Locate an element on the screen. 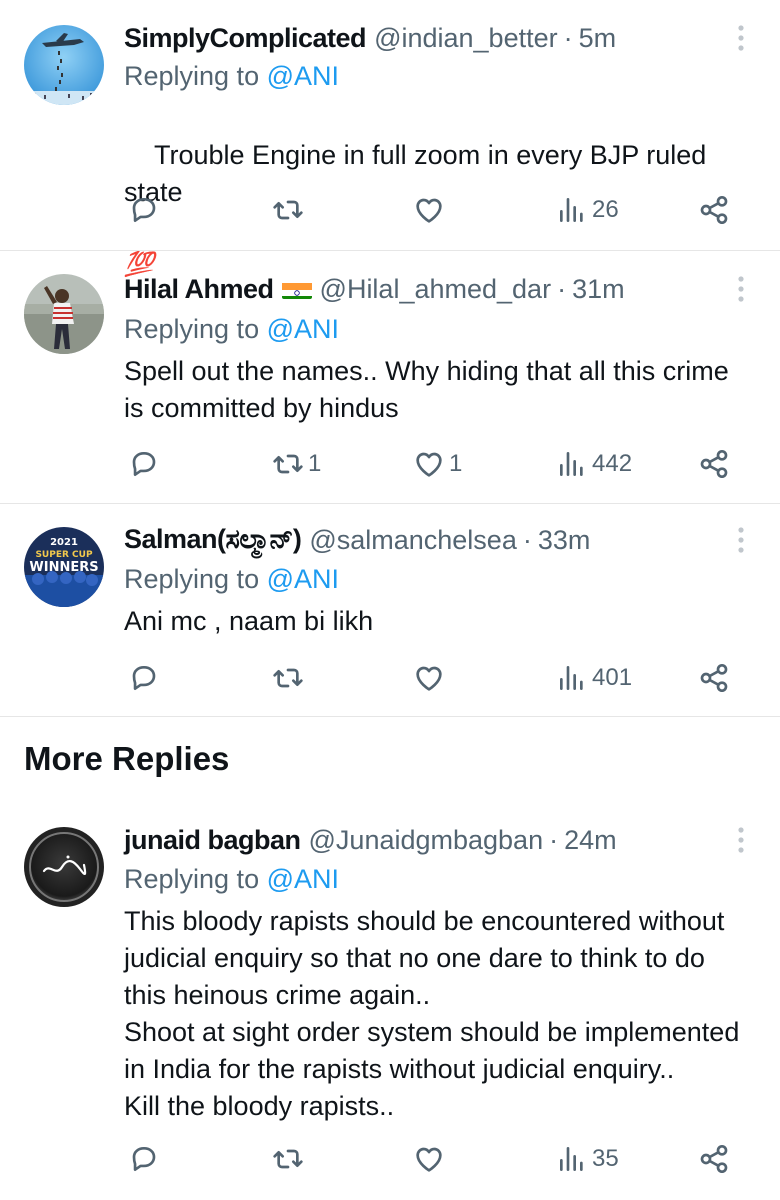 Image resolution: width=780 pixels, height=1200 pixels. views-button: 401 is located at coordinates (594, 678).